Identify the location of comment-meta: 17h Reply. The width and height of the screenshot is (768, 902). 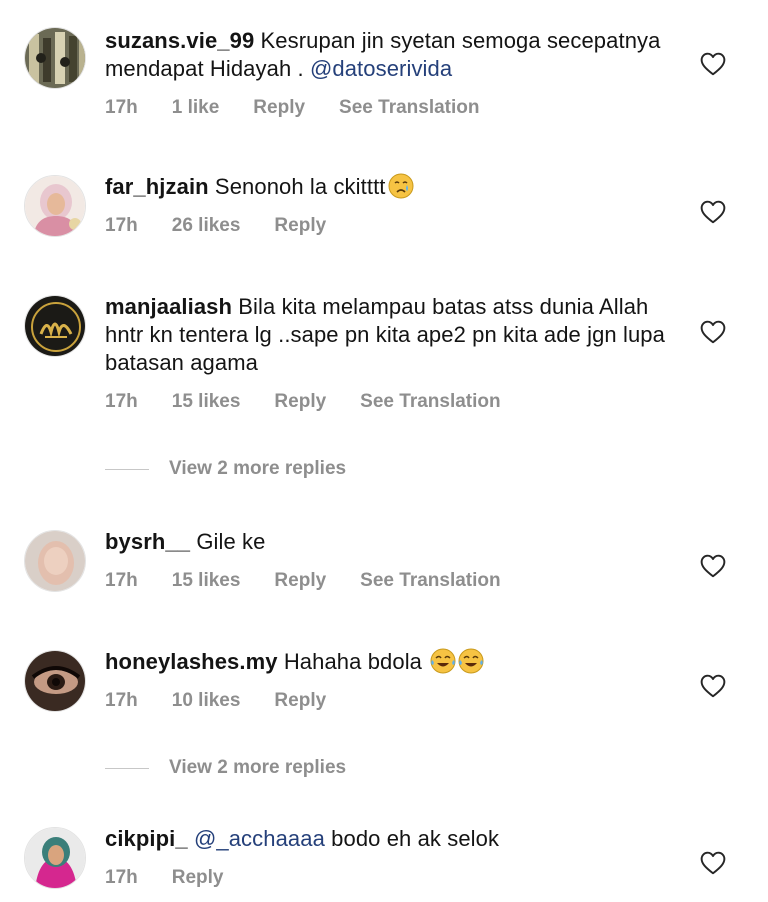
(390, 878).